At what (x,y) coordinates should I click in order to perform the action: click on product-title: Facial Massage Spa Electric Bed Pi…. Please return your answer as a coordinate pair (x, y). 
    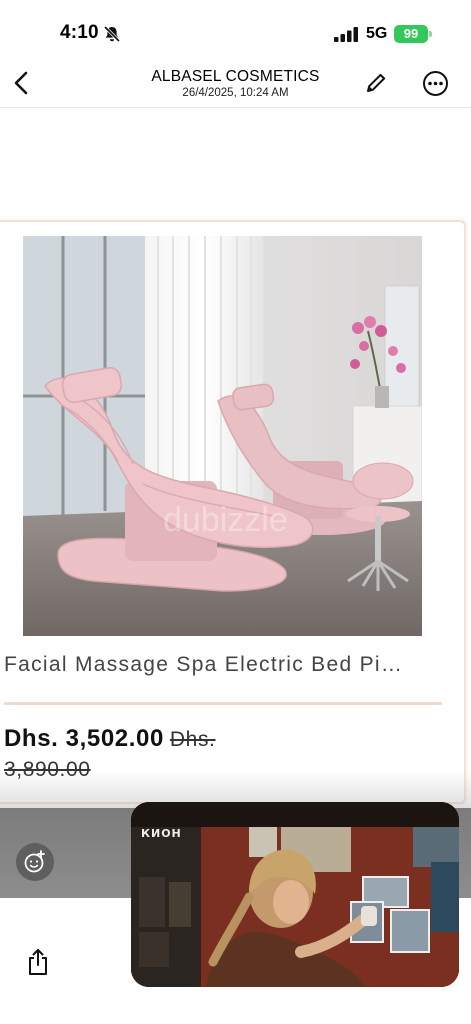
    Looking at the image, I should click on (204, 664).